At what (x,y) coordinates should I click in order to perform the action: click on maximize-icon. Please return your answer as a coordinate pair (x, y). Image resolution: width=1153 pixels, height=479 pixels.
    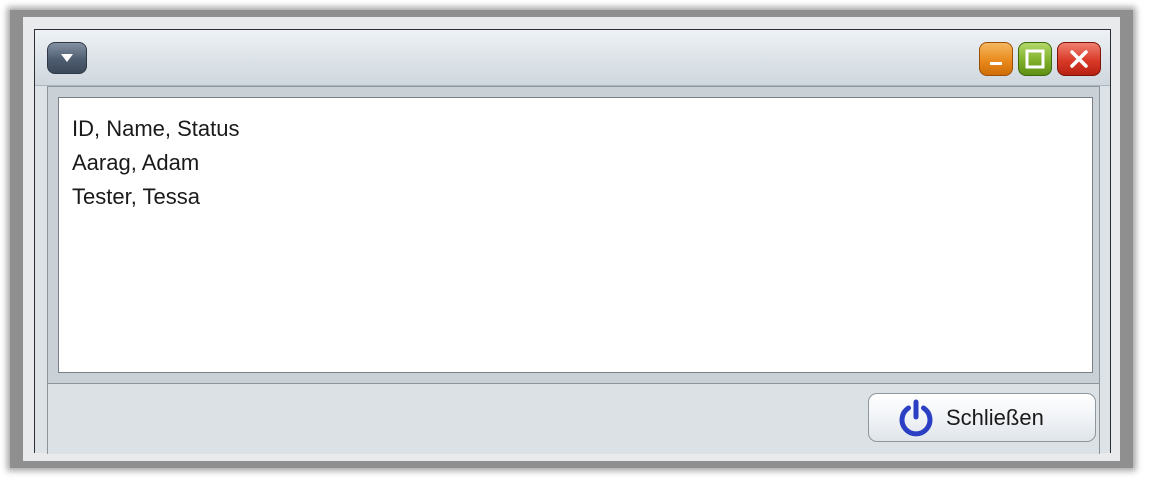
    Looking at the image, I should click on (1035, 59).